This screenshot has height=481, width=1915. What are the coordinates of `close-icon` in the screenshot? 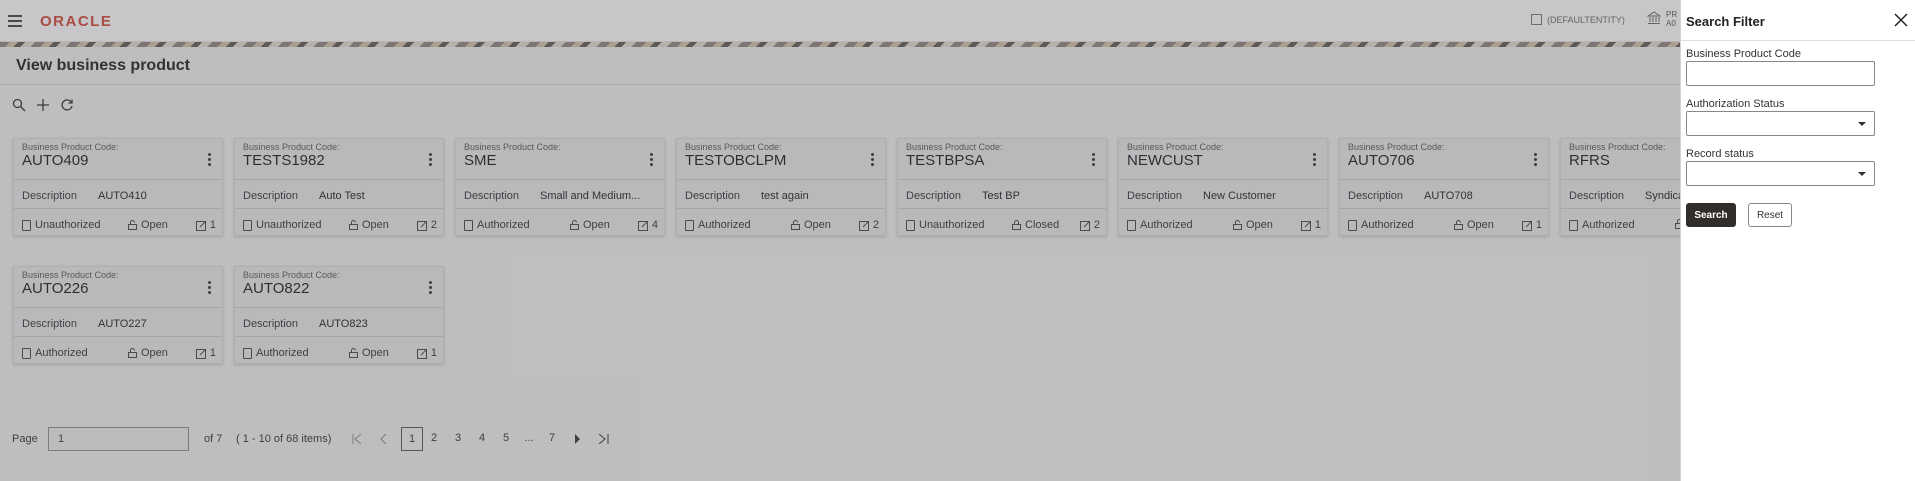 It's located at (1901, 20).